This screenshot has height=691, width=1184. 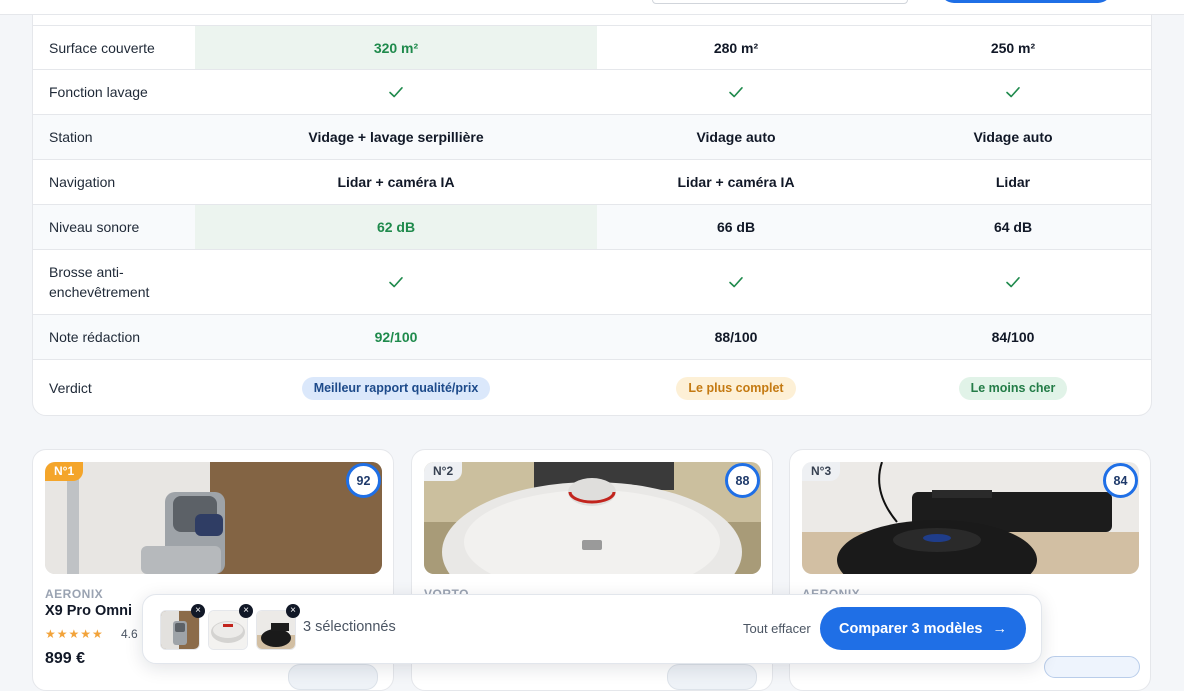 I want to click on row-label: Navigation, so click(x=82, y=182).